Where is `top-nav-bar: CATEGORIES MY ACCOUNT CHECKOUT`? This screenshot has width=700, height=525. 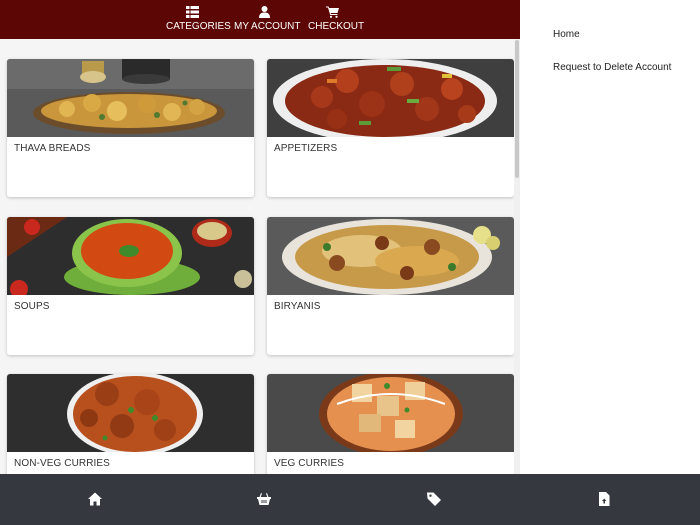 top-nav-bar: CATEGORIES MY ACCOUNT CHECKOUT is located at coordinates (260, 19).